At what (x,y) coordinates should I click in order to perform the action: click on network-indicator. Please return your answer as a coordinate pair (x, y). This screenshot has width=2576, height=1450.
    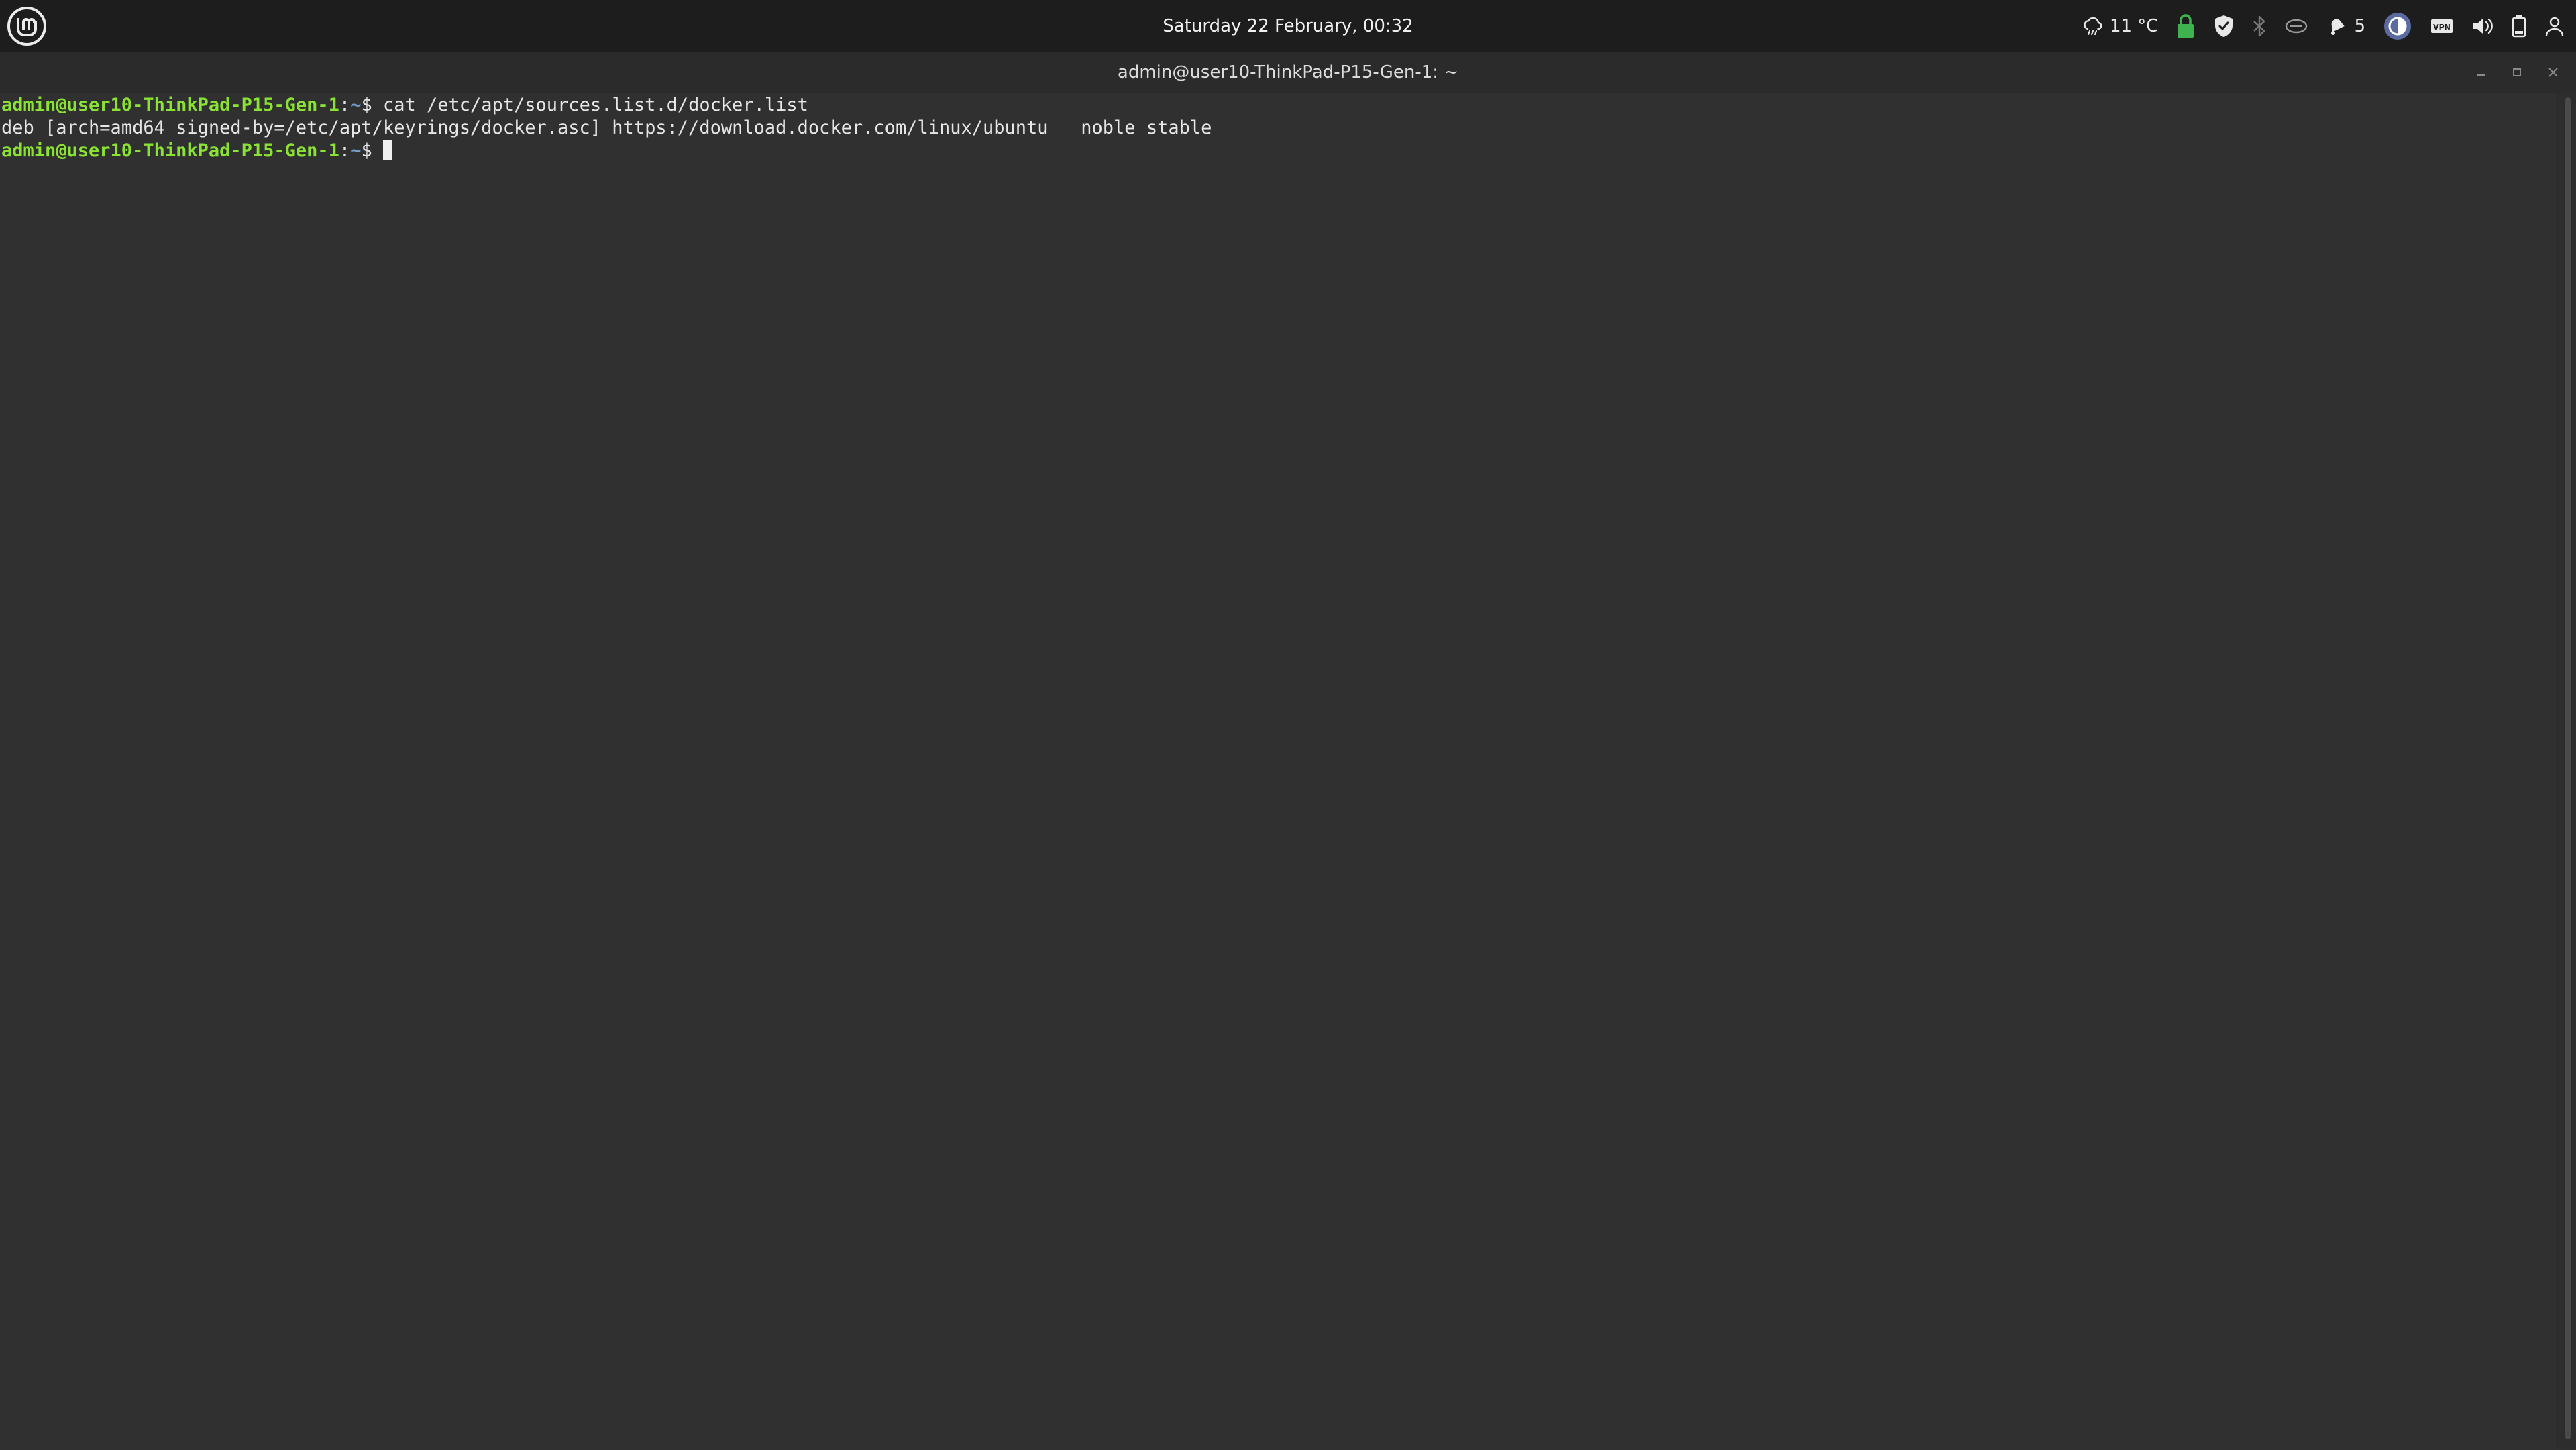
    Looking at the image, I should click on (2296, 26).